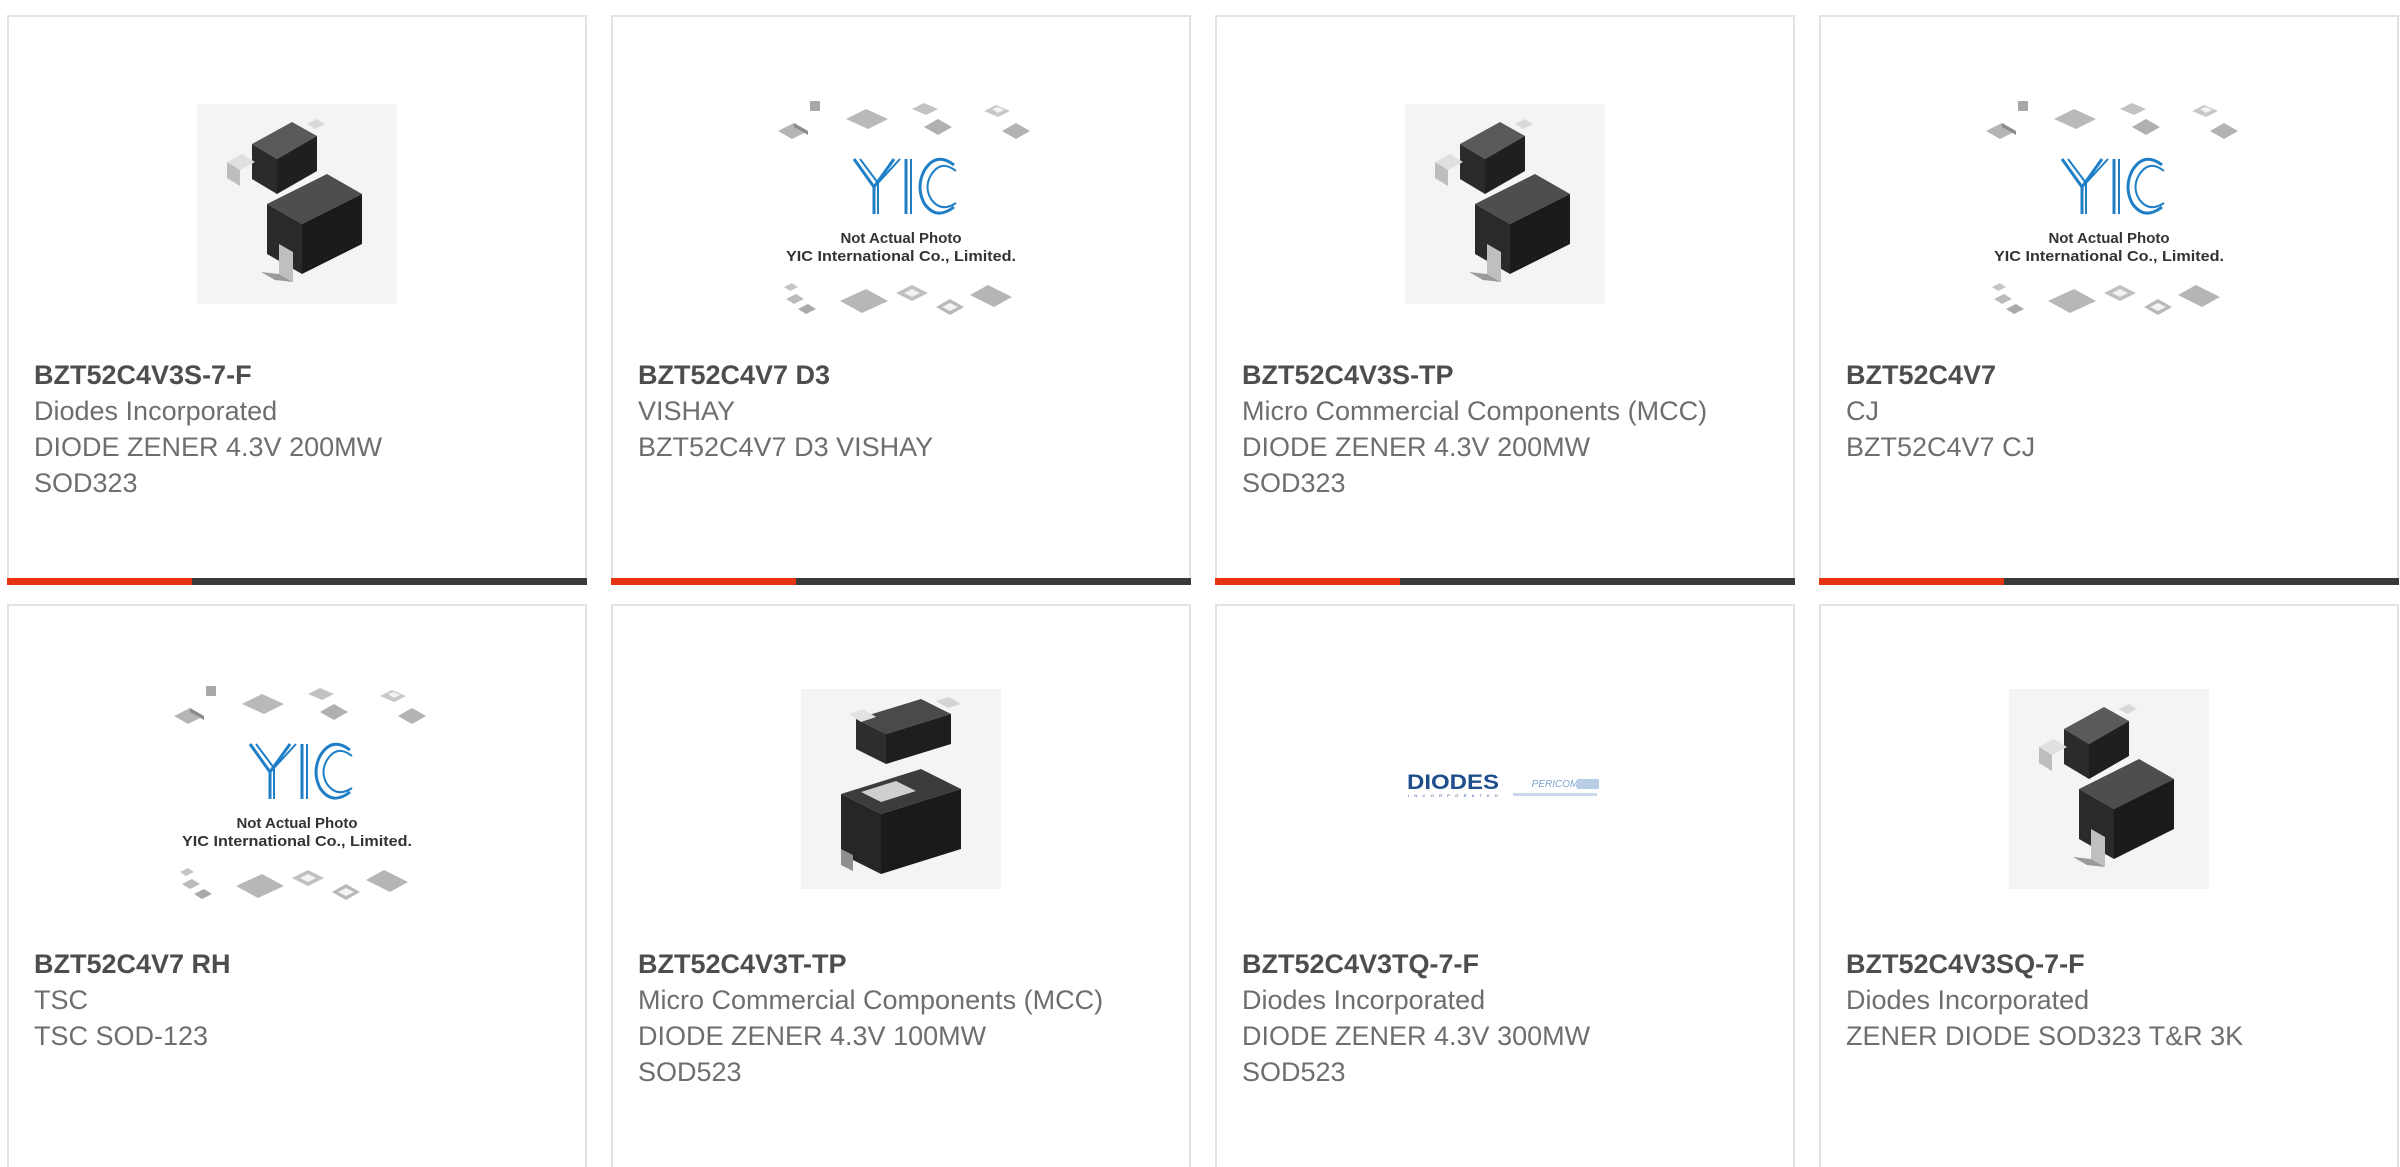  Describe the element at coordinates (2109, 411) in the screenshot. I see `product-info: BZT52C4V7 CJ BZT52C4V7 CJ` at that location.